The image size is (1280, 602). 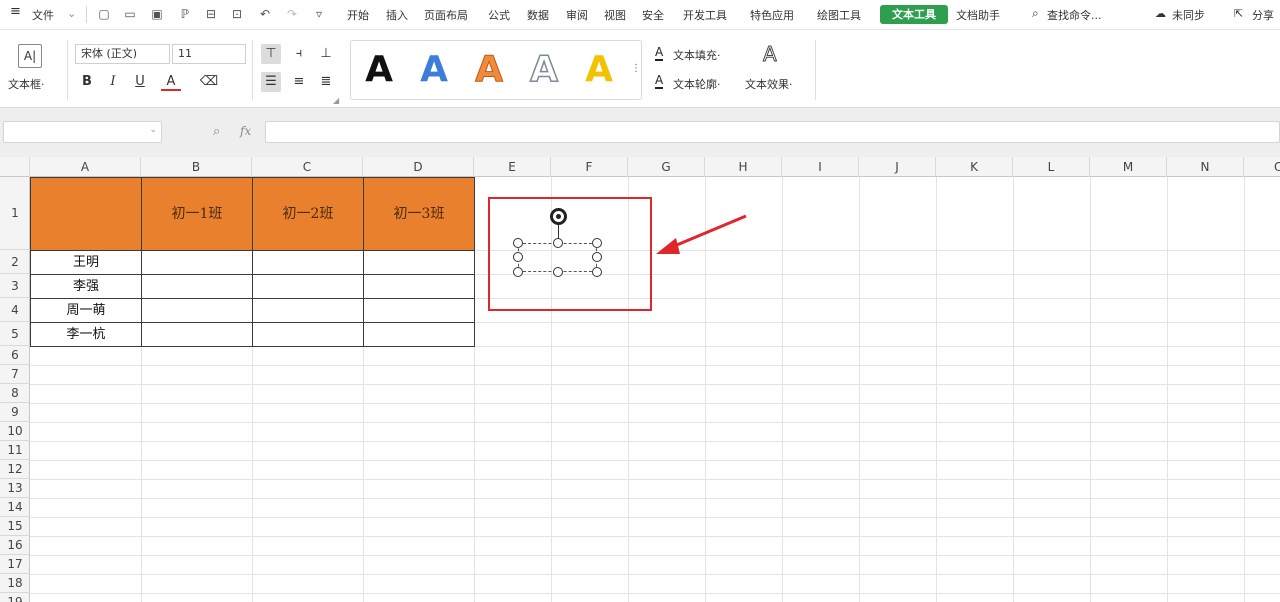 I want to click on share-icon: ⇱, so click(x=1238, y=13).